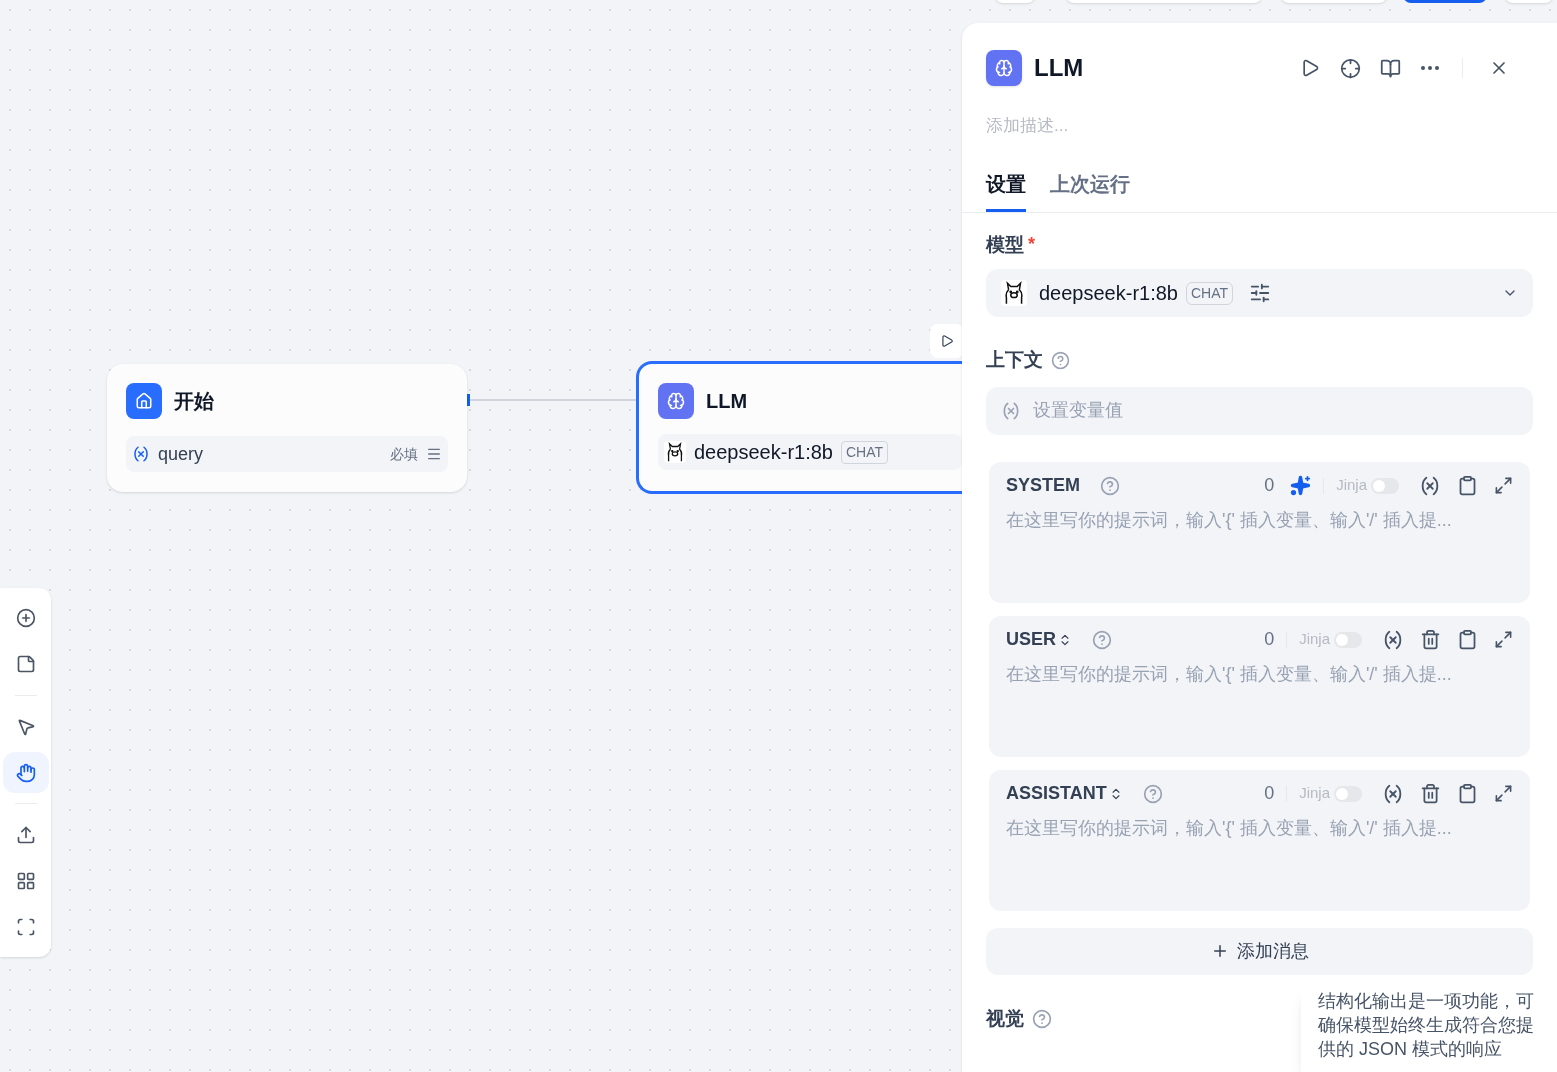 The height and width of the screenshot is (1072, 1557). What do you see at coordinates (1005, 1018) in the screenshot?
I see `field-label: 视觉` at bounding box center [1005, 1018].